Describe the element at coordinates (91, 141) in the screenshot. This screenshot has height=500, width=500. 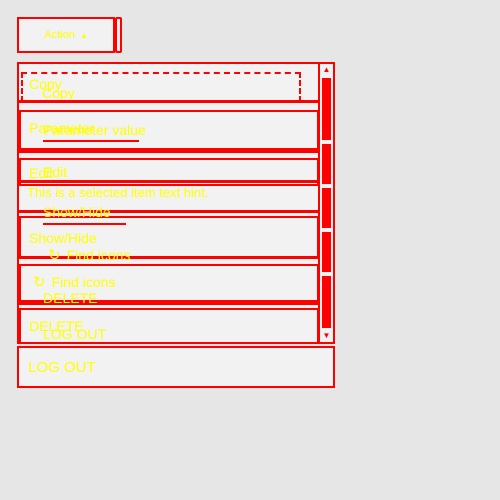
I see `parameter-underline` at that location.